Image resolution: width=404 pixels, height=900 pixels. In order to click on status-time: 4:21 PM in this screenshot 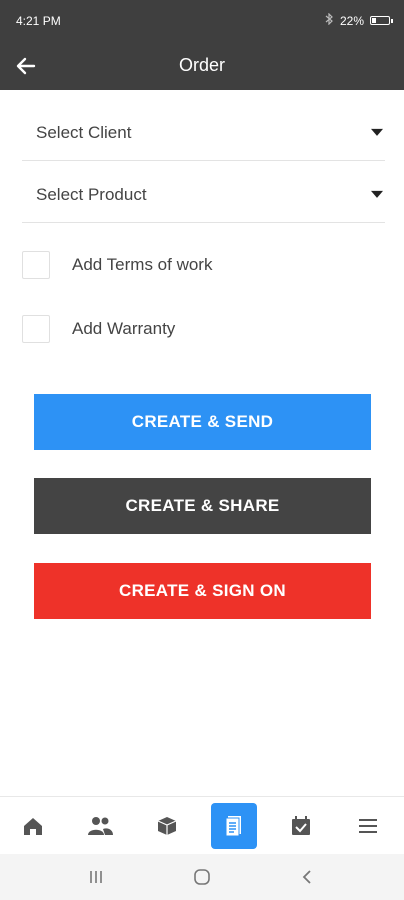, I will do `click(38, 21)`.